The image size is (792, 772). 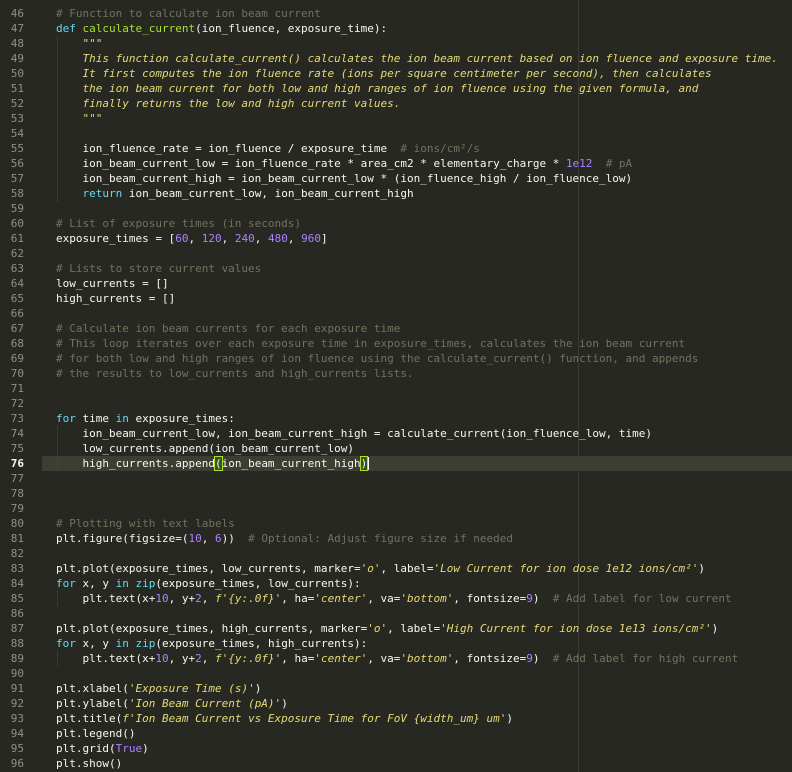 I want to click on line-number: 86, so click(x=17, y=613).